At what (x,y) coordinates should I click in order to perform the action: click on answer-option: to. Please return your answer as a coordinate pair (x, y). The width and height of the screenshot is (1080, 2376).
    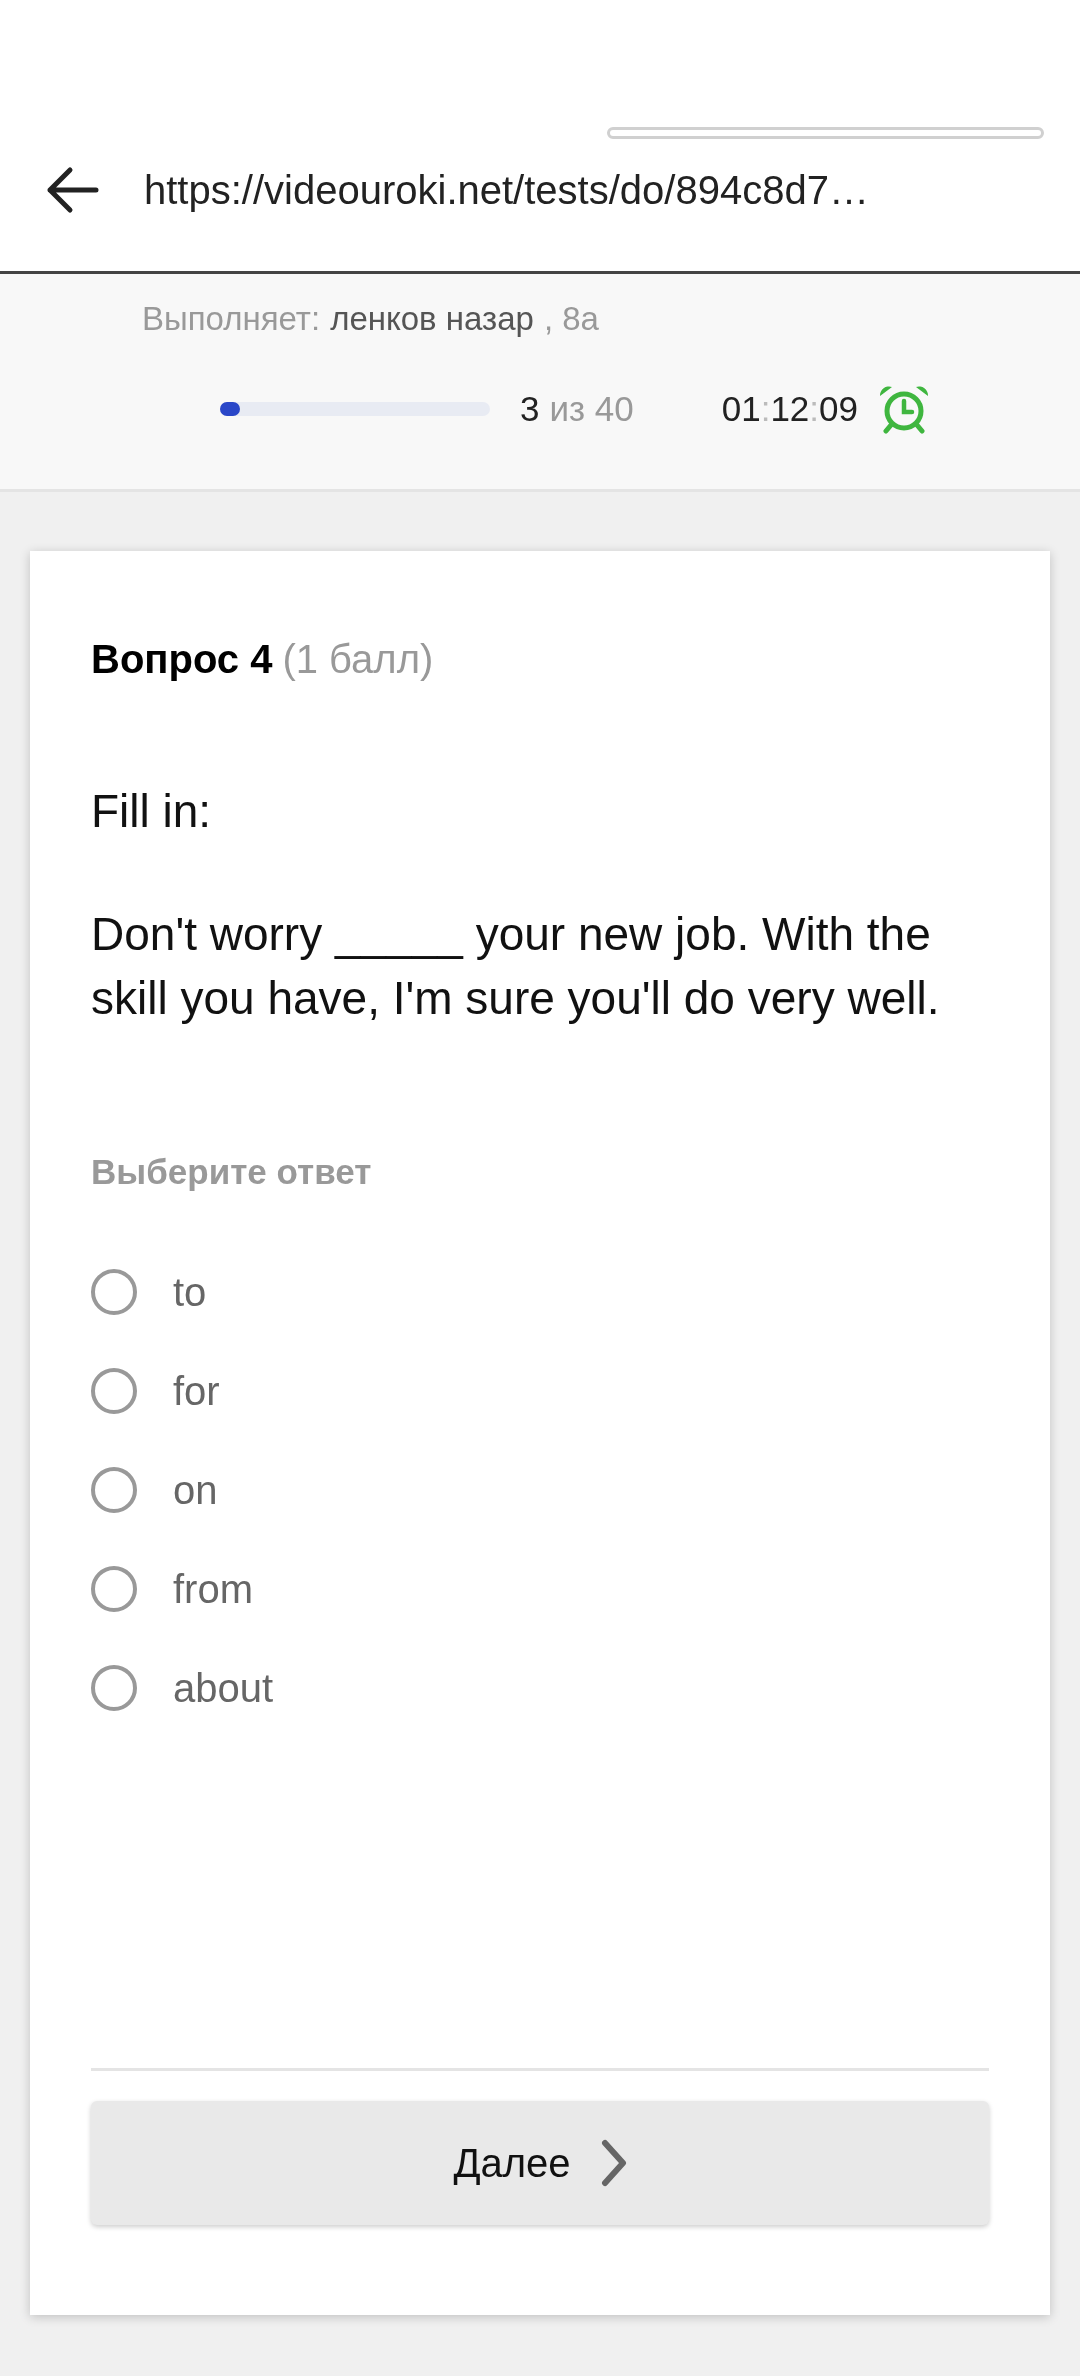
    Looking at the image, I should click on (540, 1292).